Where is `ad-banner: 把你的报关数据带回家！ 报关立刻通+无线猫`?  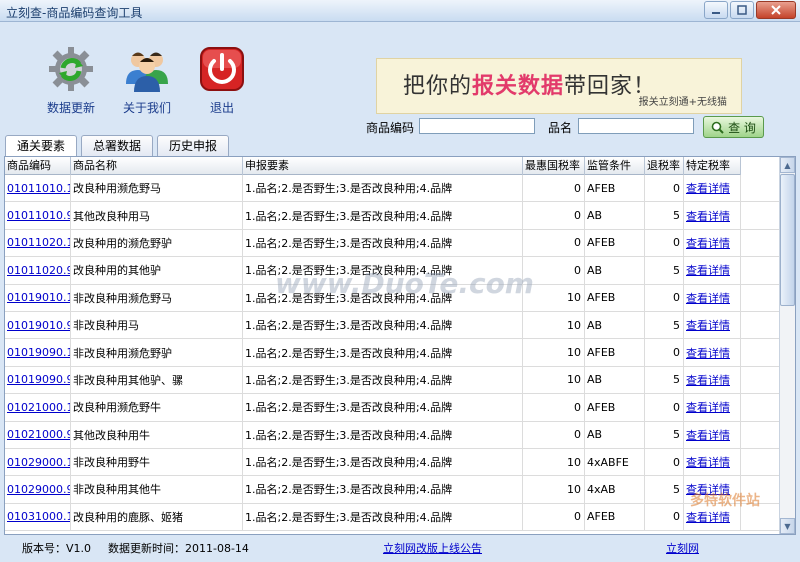 ad-banner: 把你的报关数据带回家！ 报关立刻通+无线猫 is located at coordinates (559, 86).